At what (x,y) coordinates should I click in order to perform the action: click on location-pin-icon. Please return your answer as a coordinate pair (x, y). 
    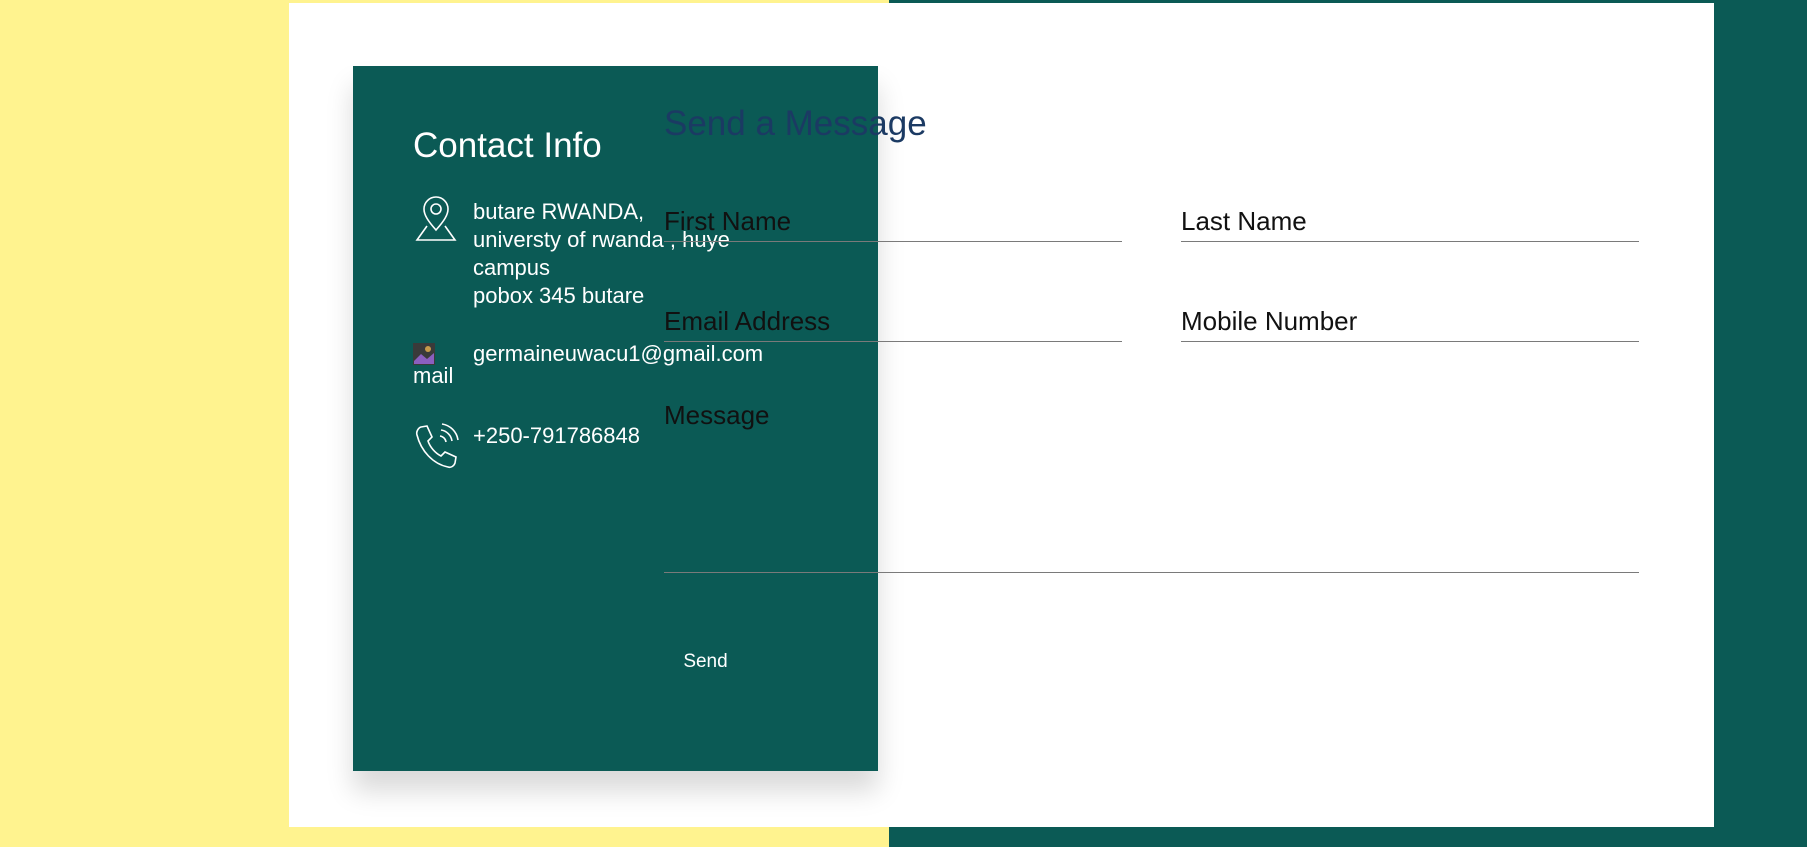
    Looking at the image, I should click on (436, 220).